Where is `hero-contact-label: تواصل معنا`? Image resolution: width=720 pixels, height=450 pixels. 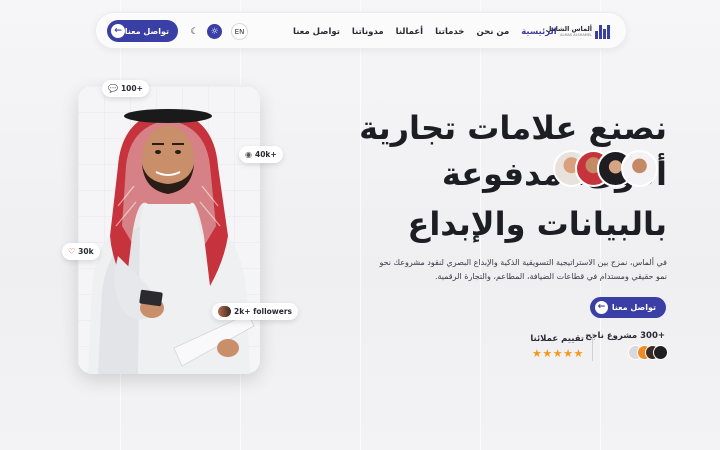 hero-contact-label: تواصل معنا is located at coordinates (633, 307).